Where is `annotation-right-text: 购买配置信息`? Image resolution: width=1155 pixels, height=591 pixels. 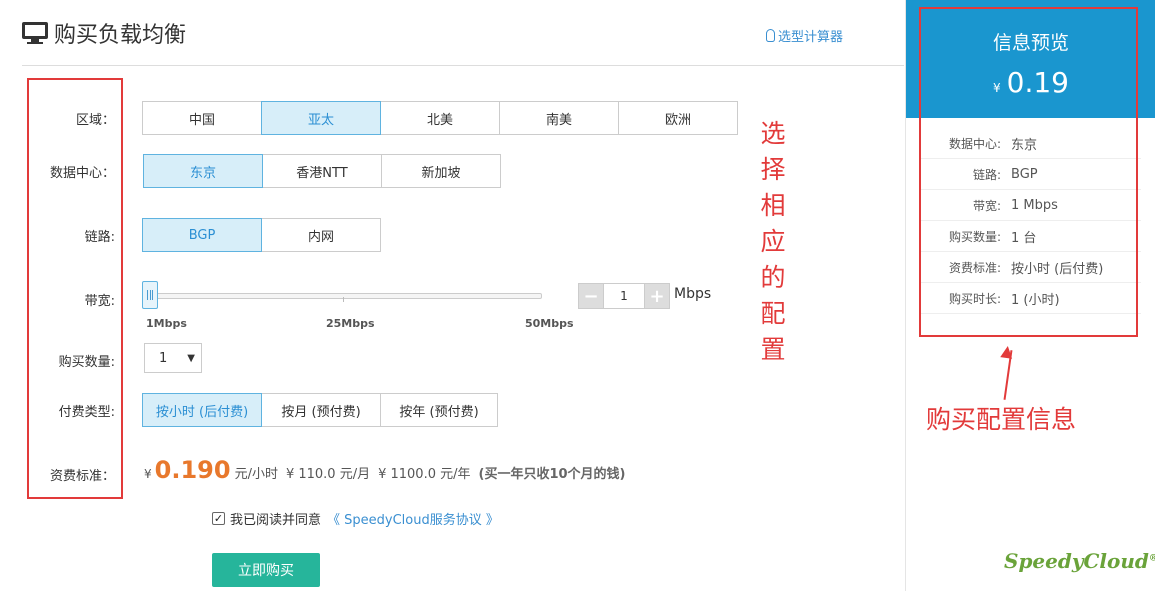
annotation-right-text: 购买配置信息 is located at coordinates (1001, 419).